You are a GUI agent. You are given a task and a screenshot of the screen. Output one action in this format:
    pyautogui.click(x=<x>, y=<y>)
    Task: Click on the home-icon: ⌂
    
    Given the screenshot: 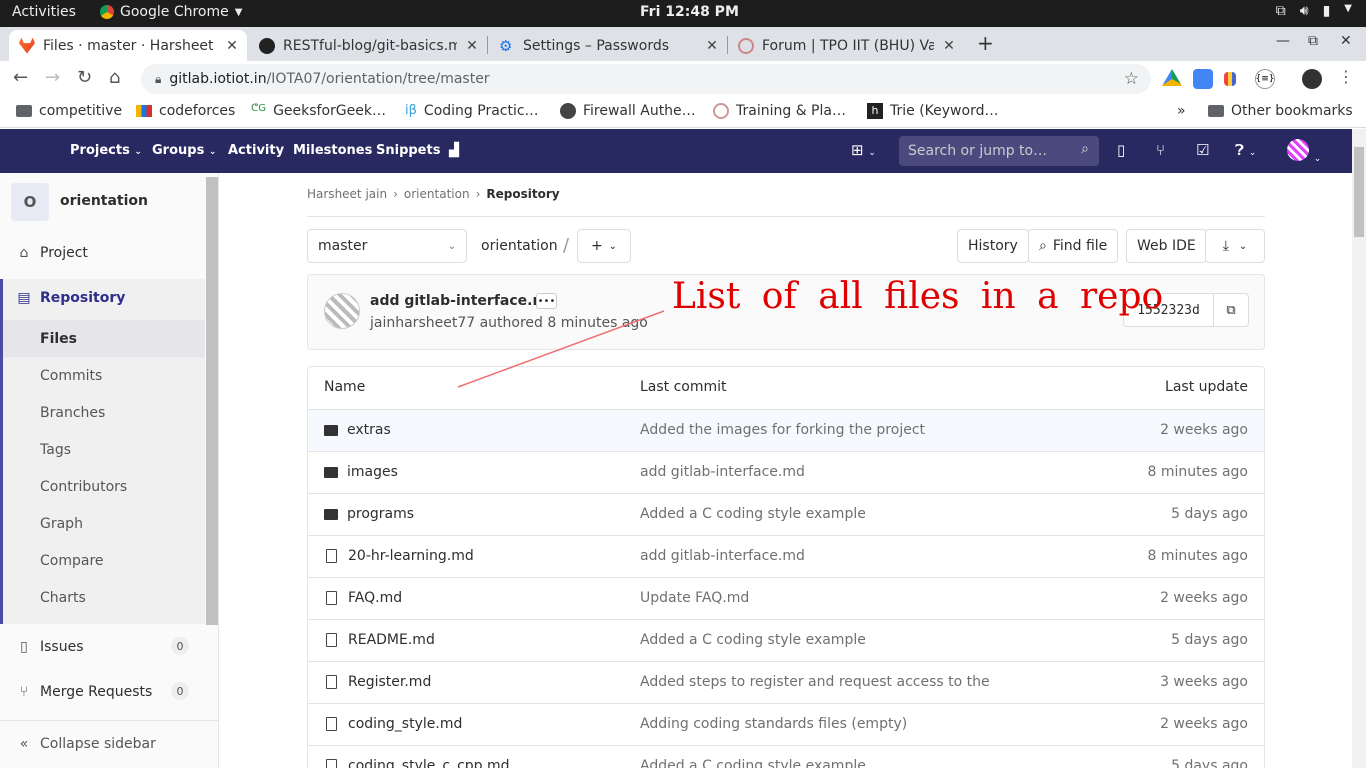 What is the action you would take?
    pyautogui.click(x=114, y=77)
    